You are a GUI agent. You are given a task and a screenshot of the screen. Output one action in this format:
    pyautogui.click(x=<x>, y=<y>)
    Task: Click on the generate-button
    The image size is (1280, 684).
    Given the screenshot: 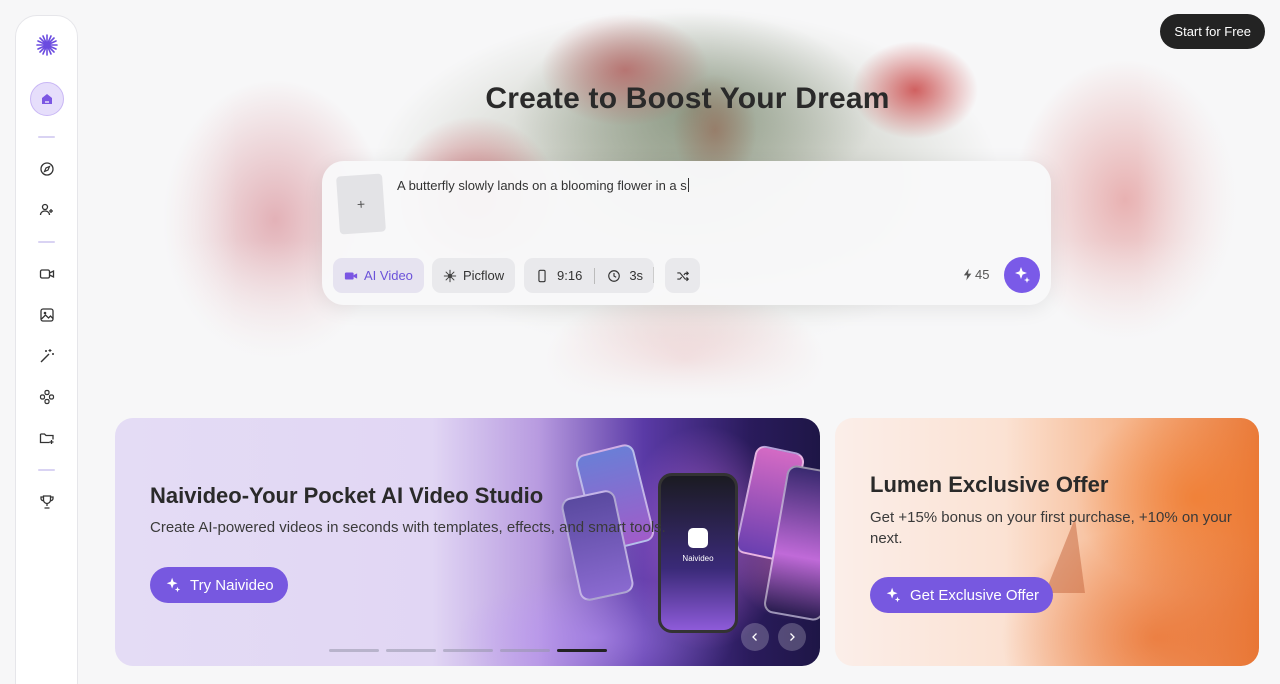 What is the action you would take?
    pyautogui.click(x=1022, y=275)
    